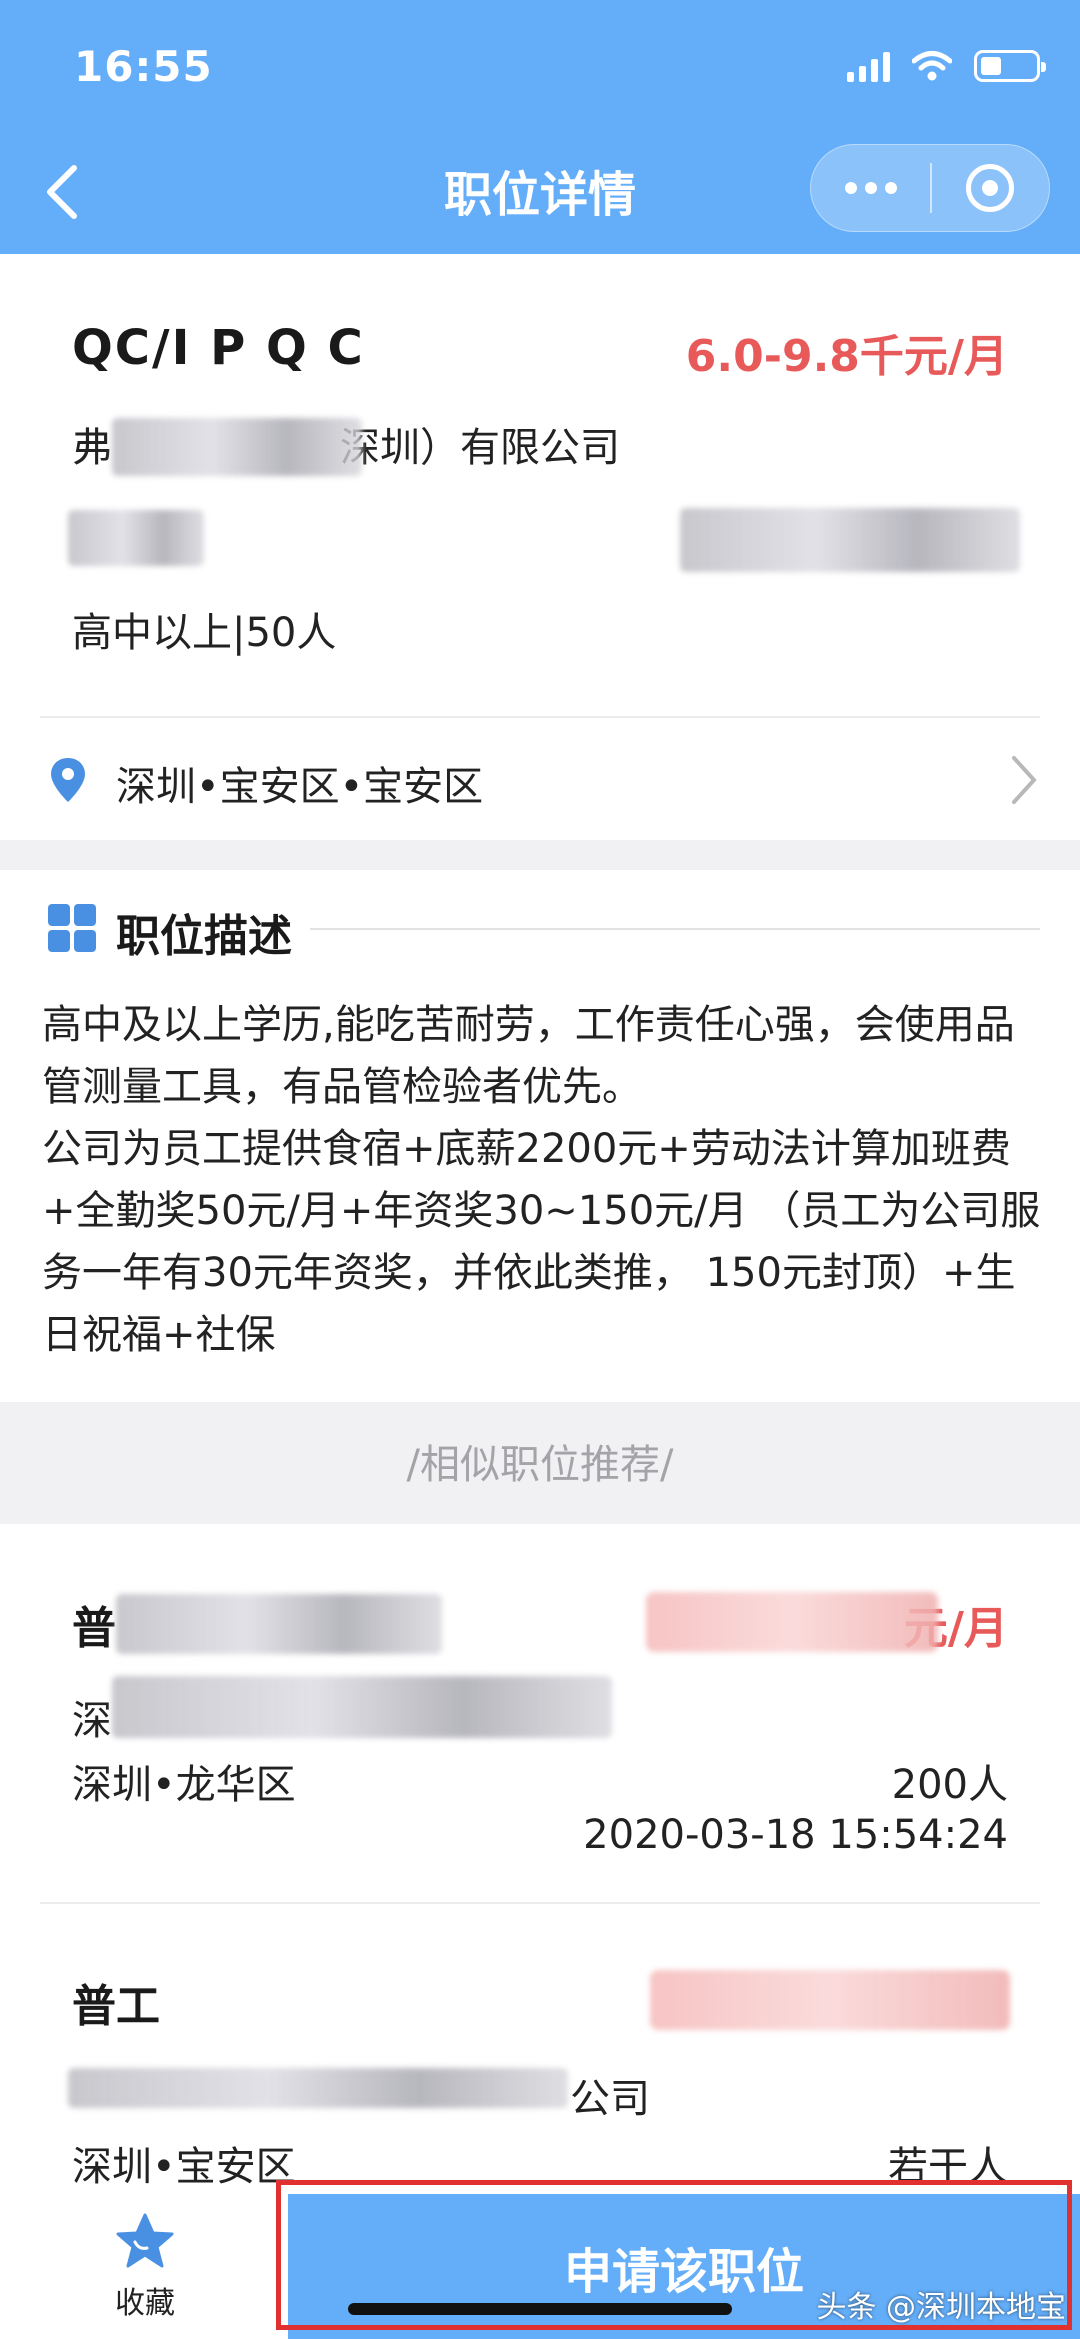 The width and height of the screenshot is (1080, 2339). What do you see at coordinates (850, 540) in the screenshot?
I see `blurred-info-right` at bounding box center [850, 540].